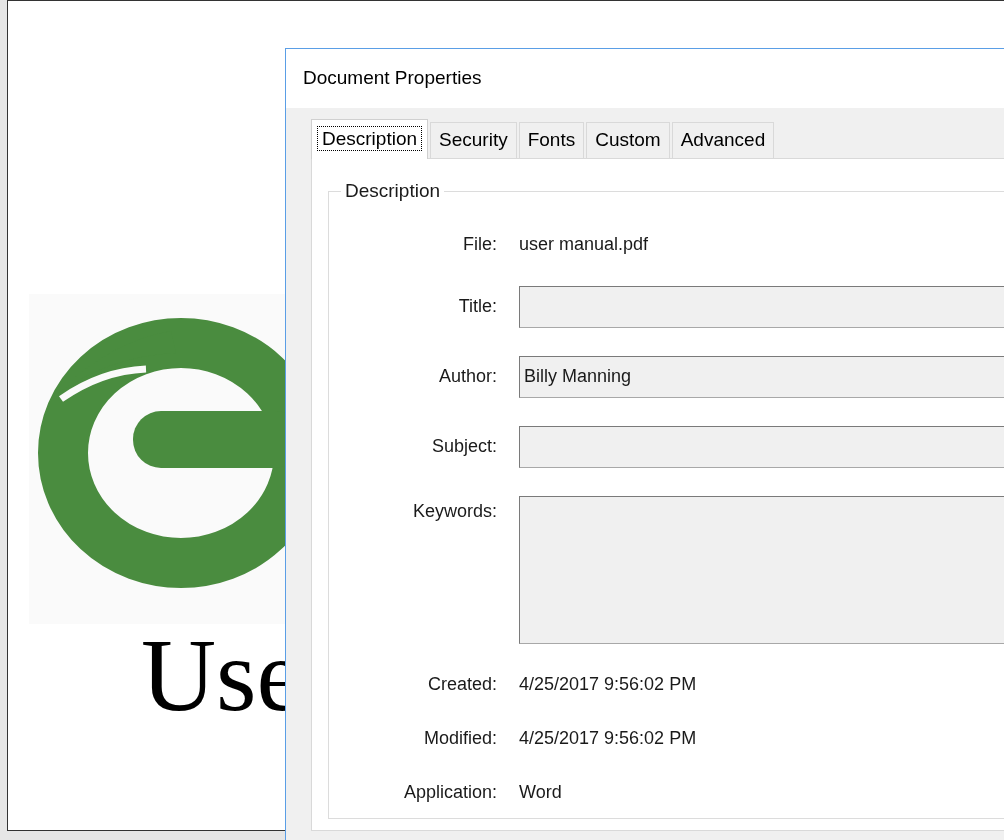 The height and width of the screenshot is (840, 1004). What do you see at coordinates (477, 306) in the screenshot?
I see `field-label: Title:` at bounding box center [477, 306].